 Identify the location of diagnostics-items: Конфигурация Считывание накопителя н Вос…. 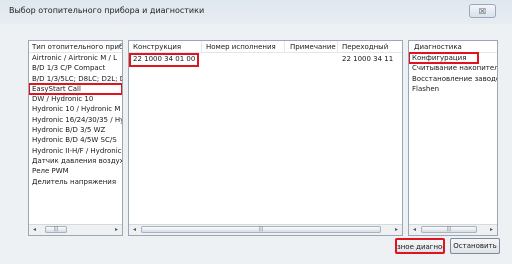
(453, 72).